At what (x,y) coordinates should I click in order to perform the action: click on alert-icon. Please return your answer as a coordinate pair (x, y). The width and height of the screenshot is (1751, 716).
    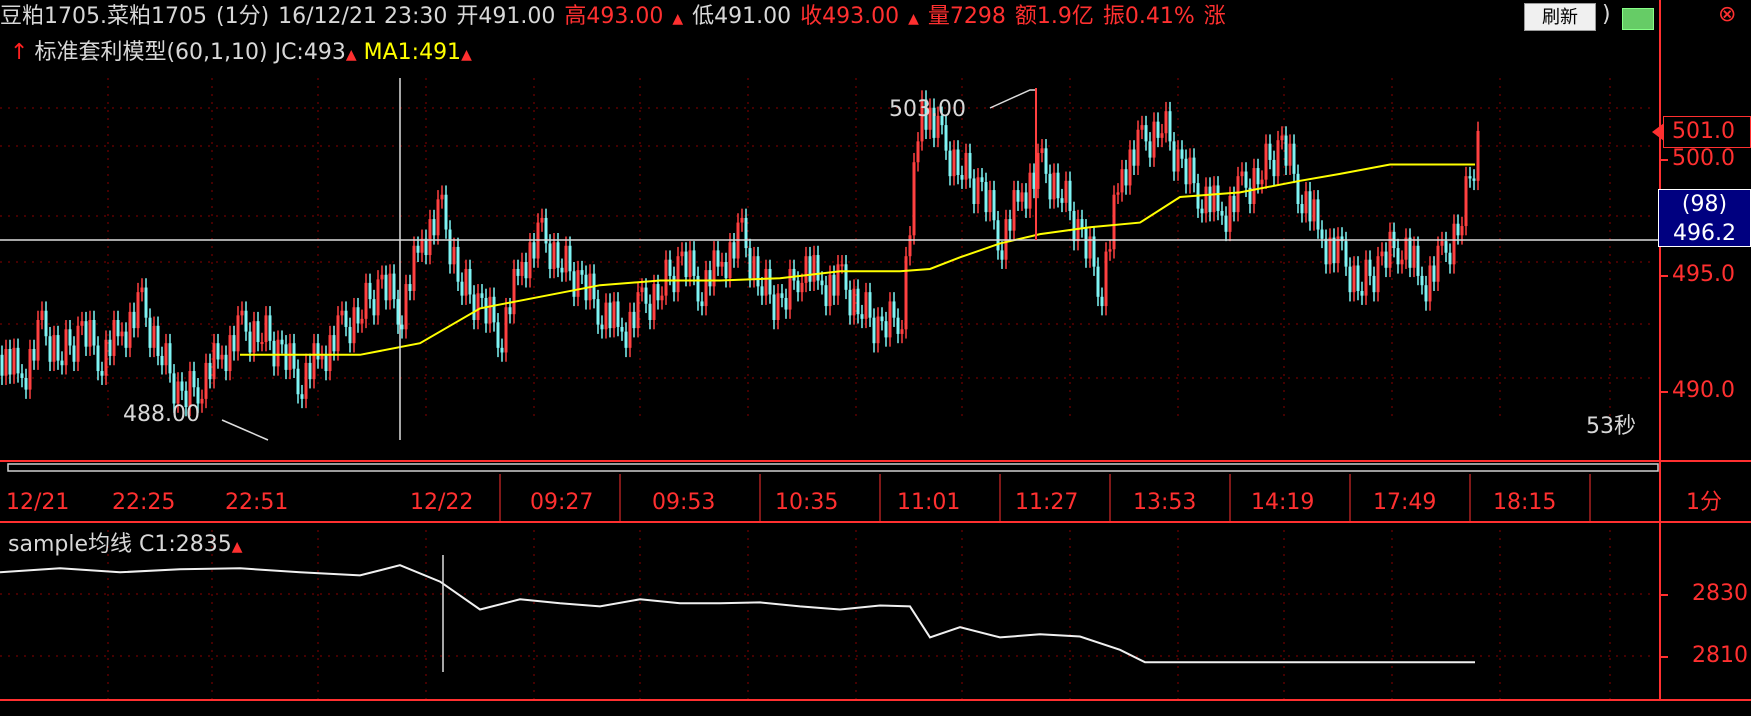
    Looking at the image, I should click on (1638, 19).